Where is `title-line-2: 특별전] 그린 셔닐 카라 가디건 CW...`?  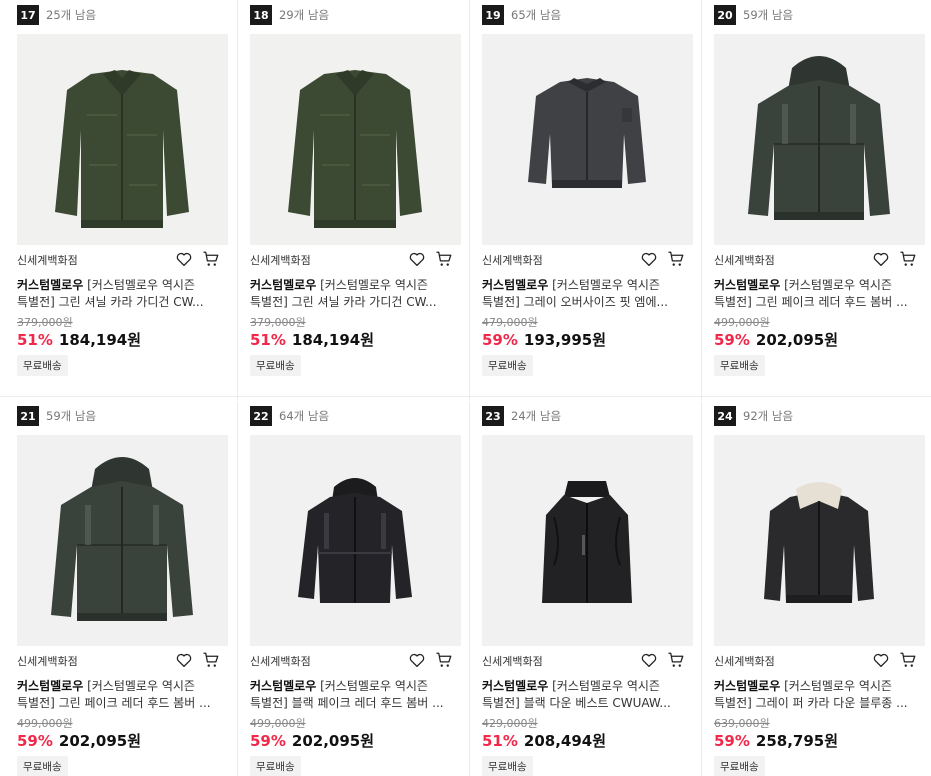
title-line-2: 특별전] 그린 셔닐 카라 가디건 CW... is located at coordinates (110, 302).